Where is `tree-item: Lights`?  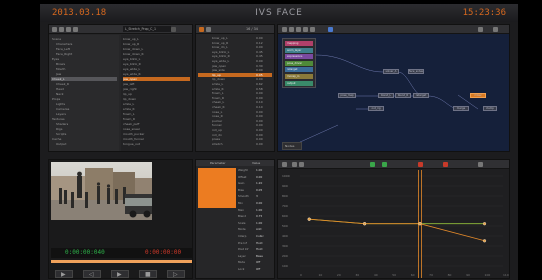
tree-item: Lights is located at coordinates (84, 104).